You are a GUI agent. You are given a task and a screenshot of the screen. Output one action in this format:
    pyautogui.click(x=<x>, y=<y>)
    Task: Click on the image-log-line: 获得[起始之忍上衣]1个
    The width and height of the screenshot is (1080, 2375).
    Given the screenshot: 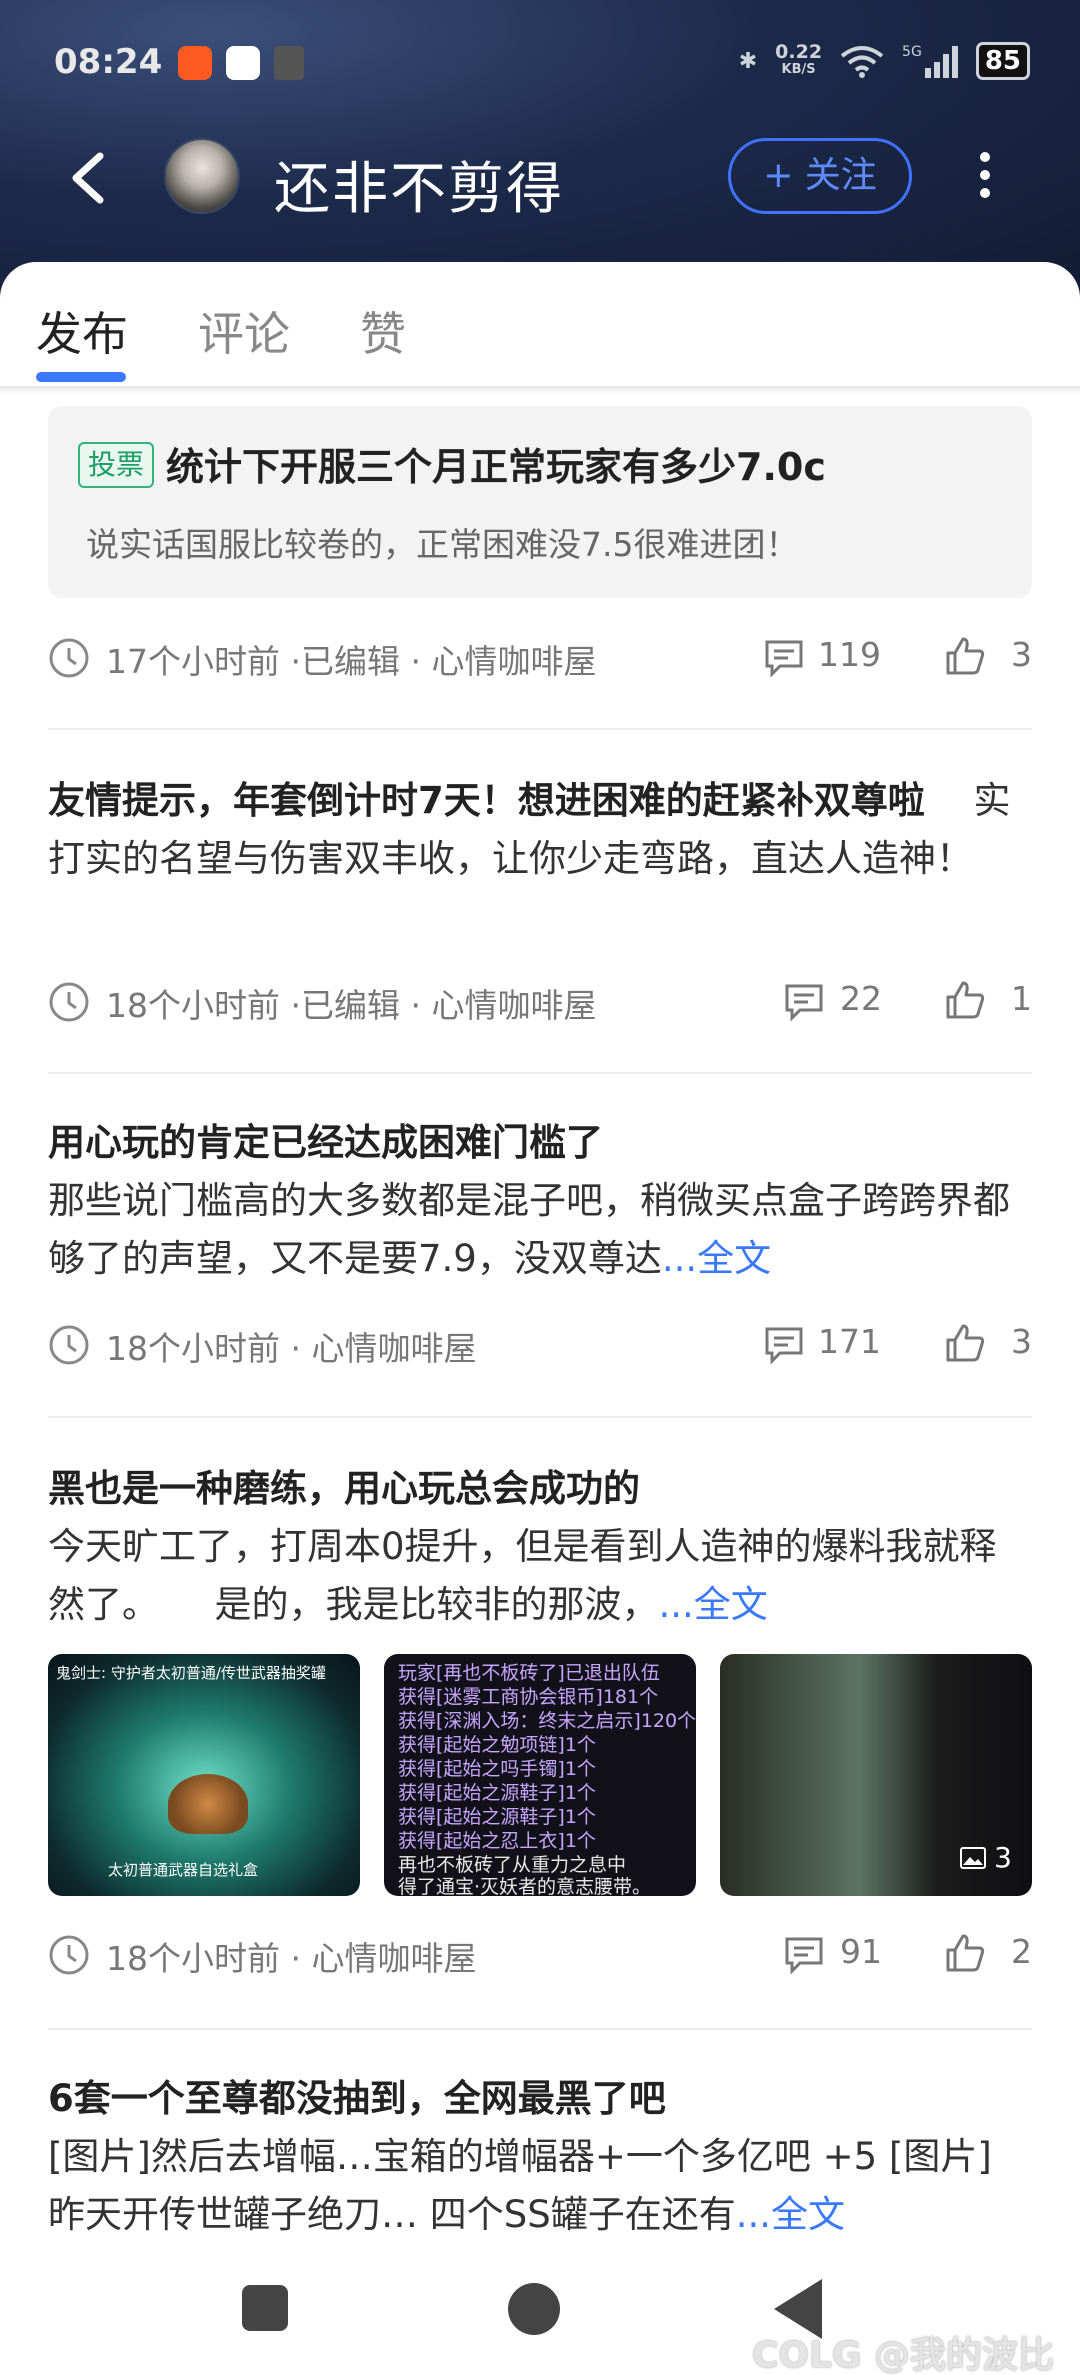 What is the action you would take?
    pyautogui.click(x=497, y=1841)
    